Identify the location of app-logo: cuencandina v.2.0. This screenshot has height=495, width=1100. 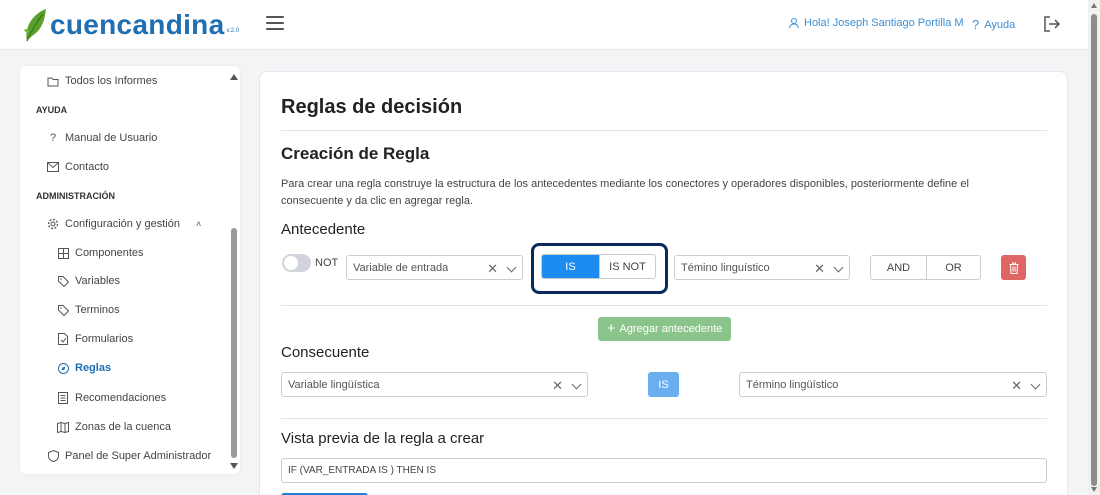
(130, 25).